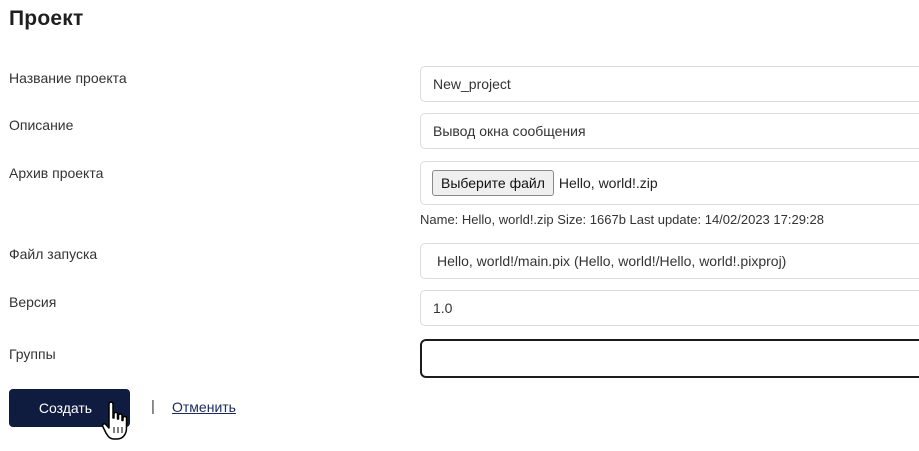 The height and width of the screenshot is (451, 919). I want to click on project-name-label: Название проекта, so click(68, 78).